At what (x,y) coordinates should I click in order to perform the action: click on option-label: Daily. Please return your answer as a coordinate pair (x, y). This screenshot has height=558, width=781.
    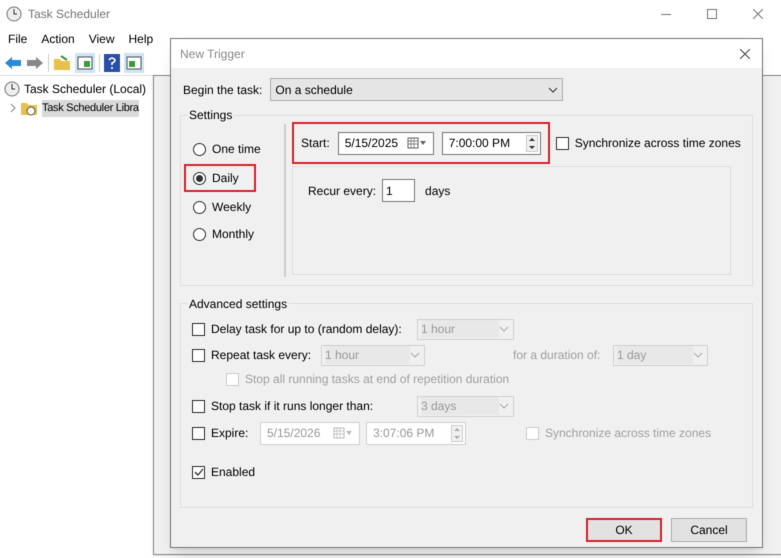
    Looking at the image, I should click on (225, 178).